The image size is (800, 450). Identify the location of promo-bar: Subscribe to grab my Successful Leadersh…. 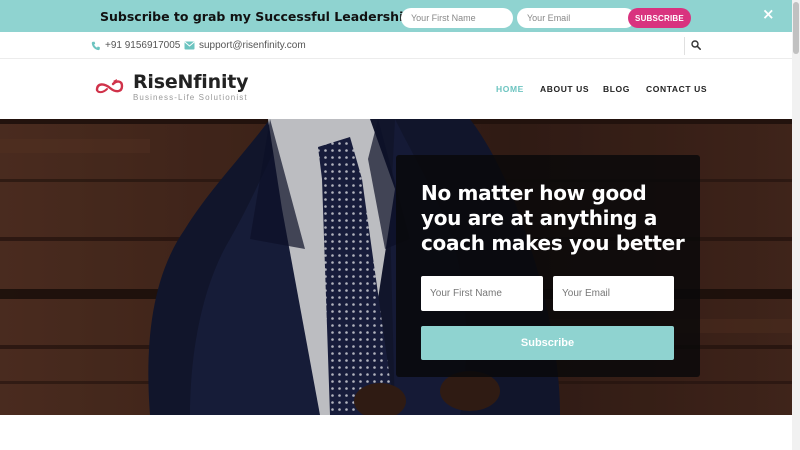
(396, 16).